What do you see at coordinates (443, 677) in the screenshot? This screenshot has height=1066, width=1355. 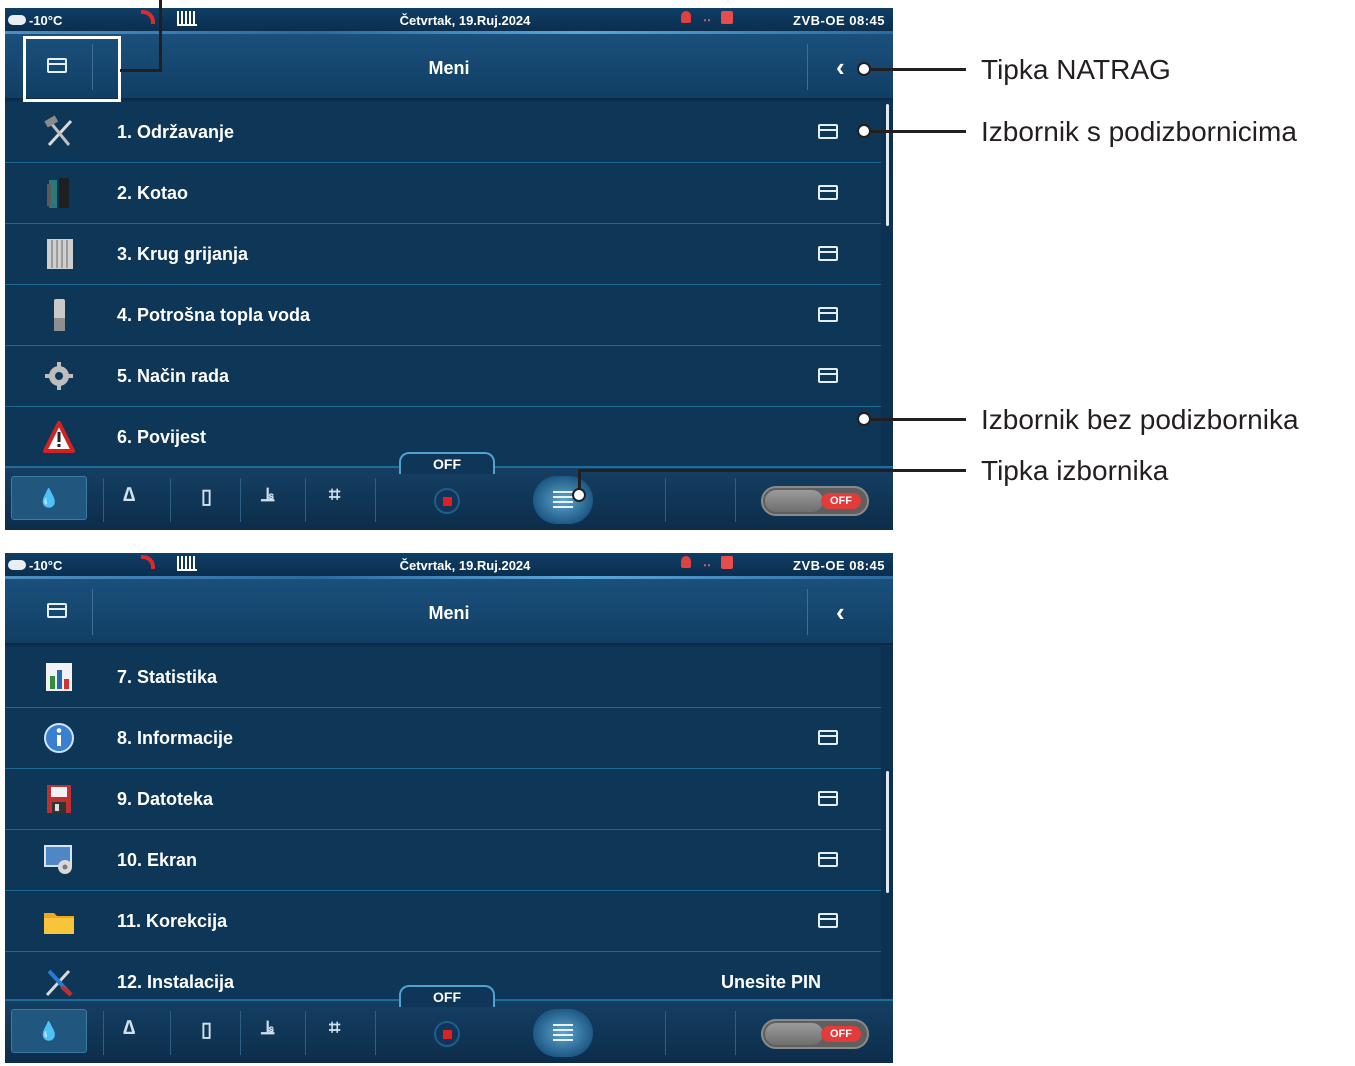 I see `menu-item-statistika: 7. Statistika` at bounding box center [443, 677].